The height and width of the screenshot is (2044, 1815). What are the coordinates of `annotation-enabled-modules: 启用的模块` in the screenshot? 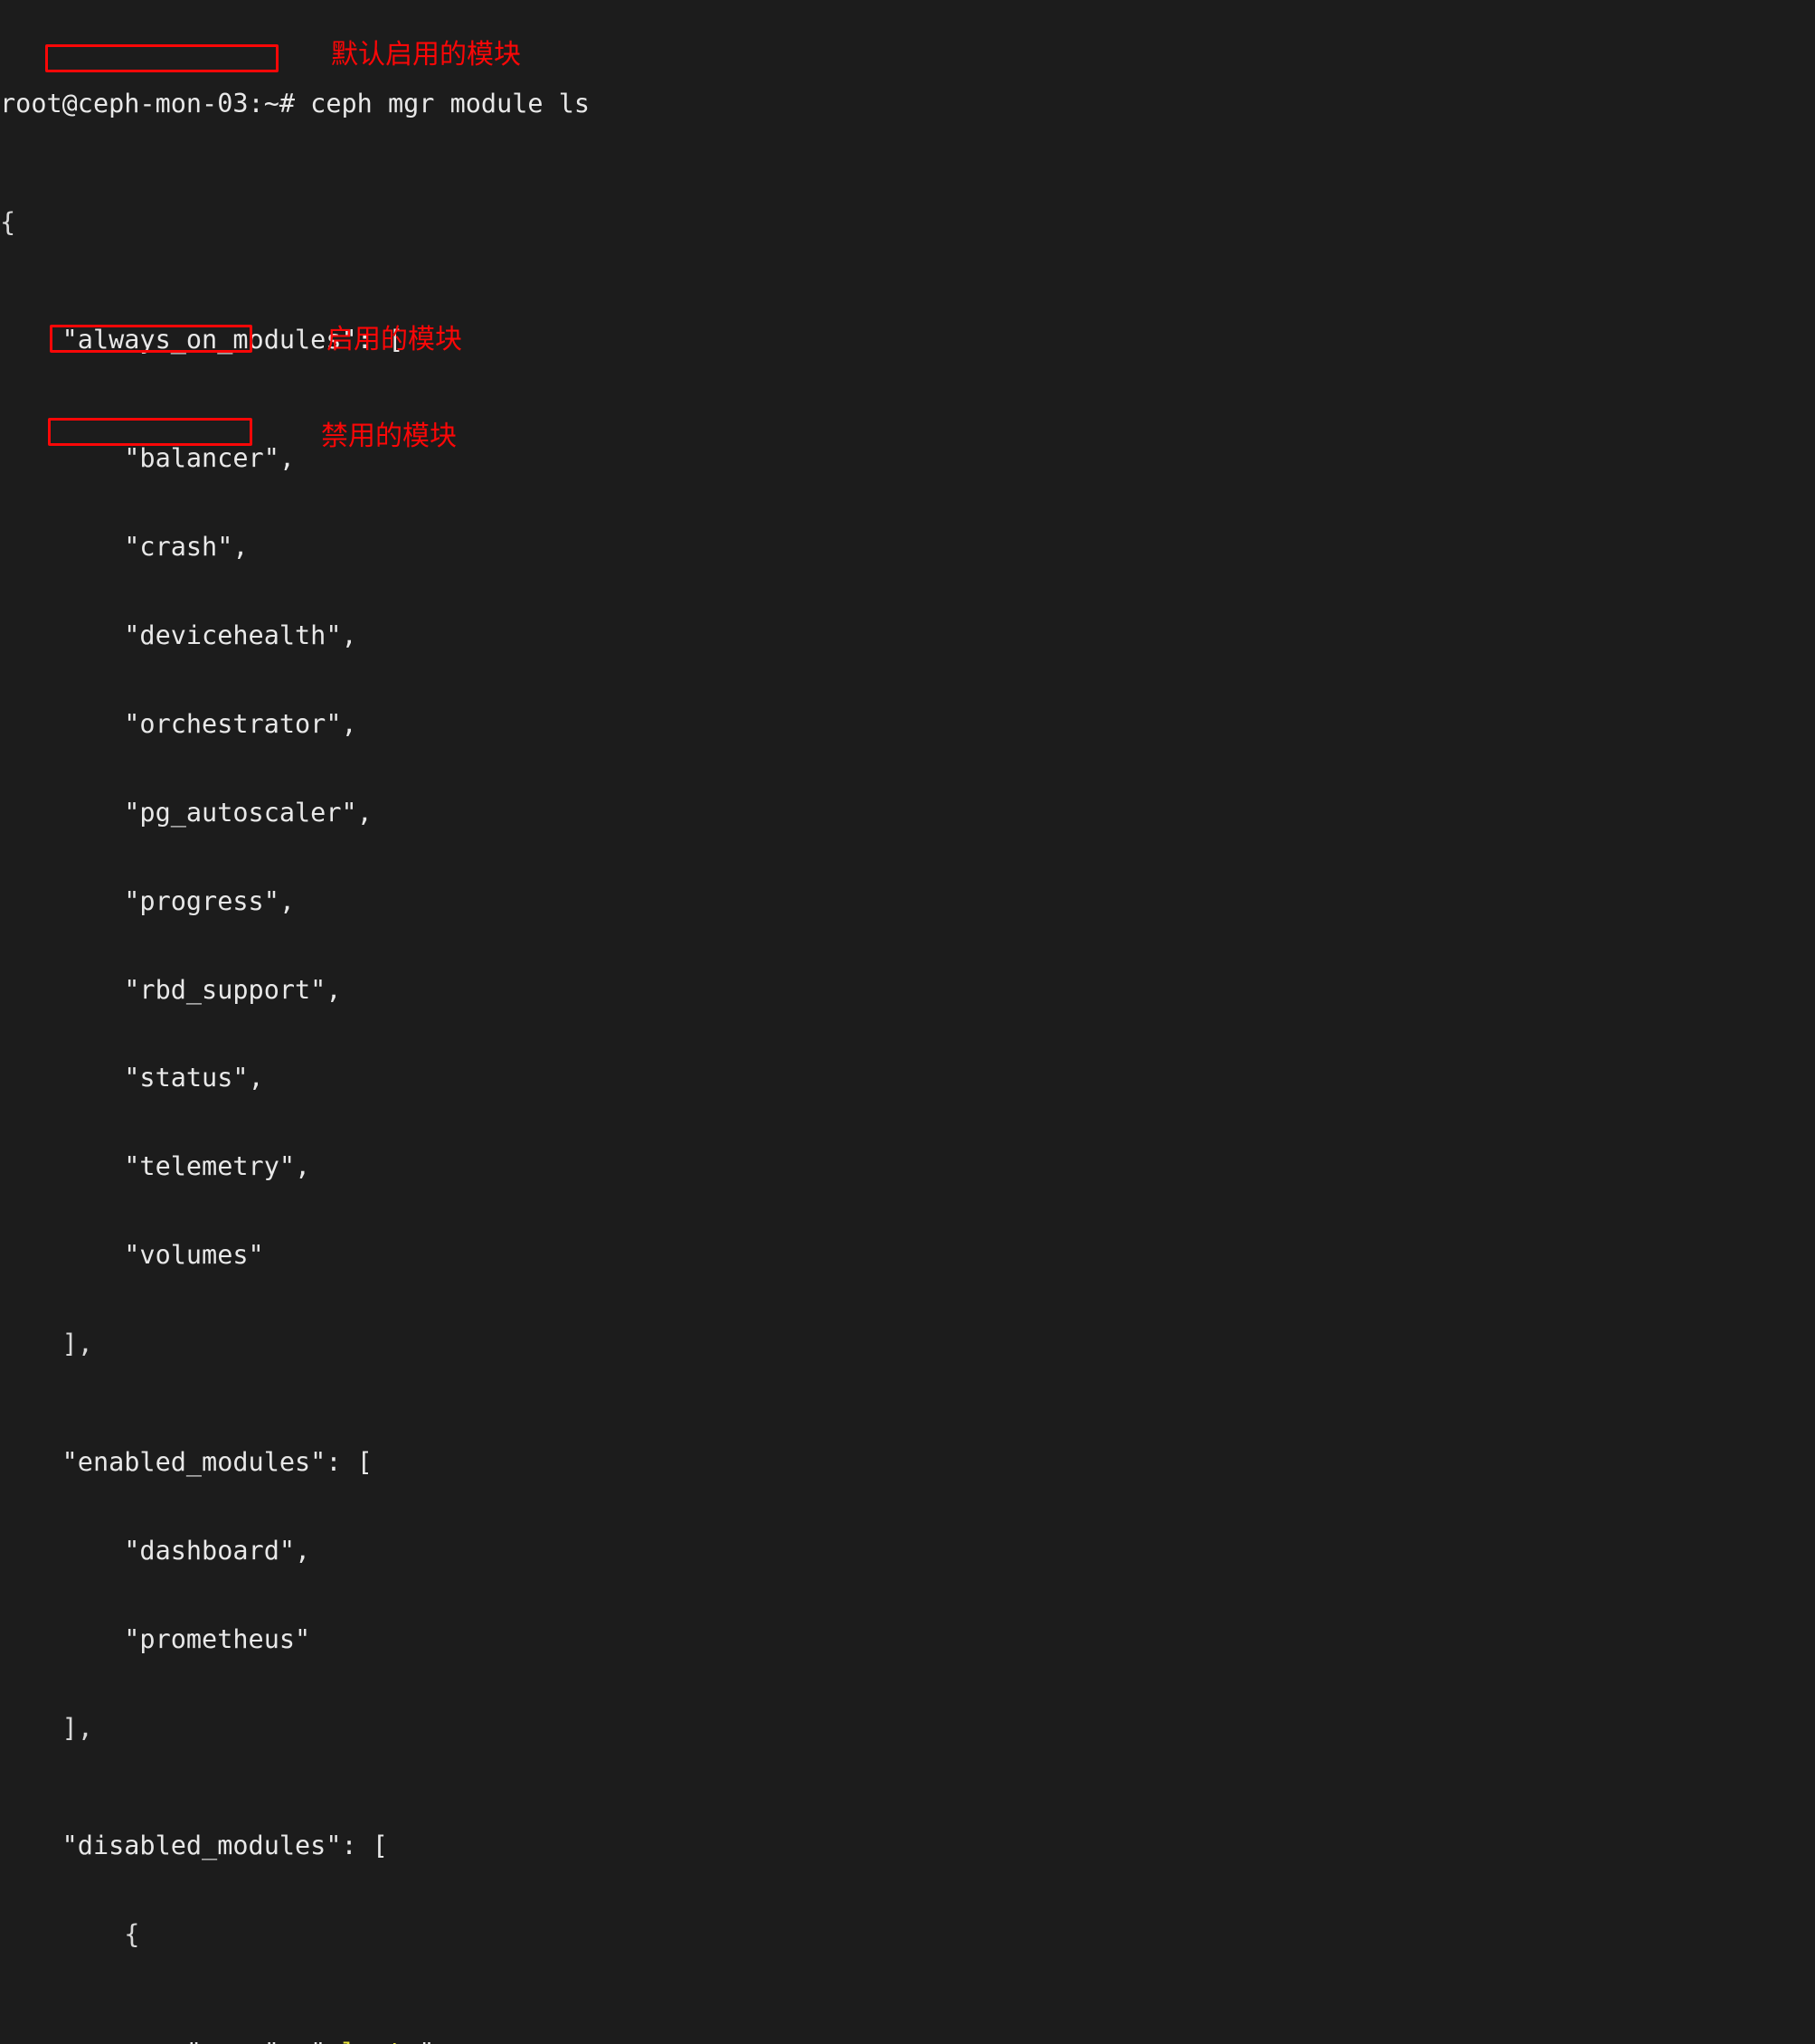 It's located at (394, 340).